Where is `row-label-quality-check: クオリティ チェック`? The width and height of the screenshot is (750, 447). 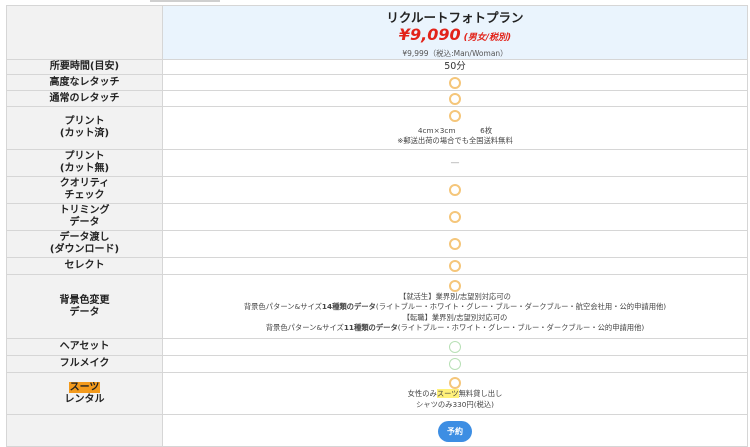 row-label-quality-check: クオリティ チェック is located at coordinates (84, 190).